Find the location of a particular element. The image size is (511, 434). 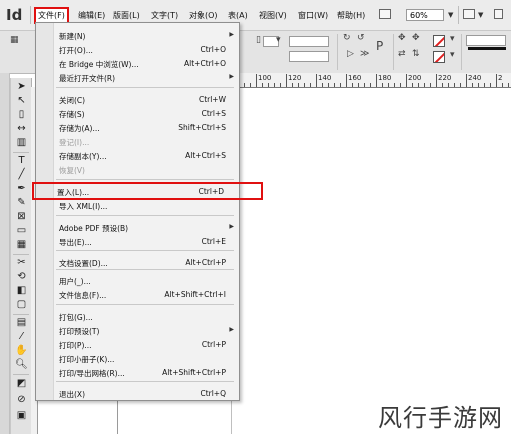

stroke-type-preview is located at coordinates (487, 48).